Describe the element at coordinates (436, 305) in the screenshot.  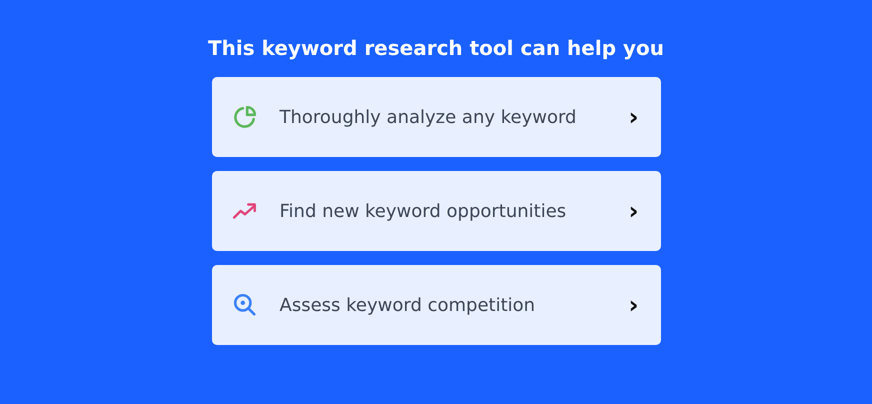
I see `option-button: Assess keyword competition ›` at that location.